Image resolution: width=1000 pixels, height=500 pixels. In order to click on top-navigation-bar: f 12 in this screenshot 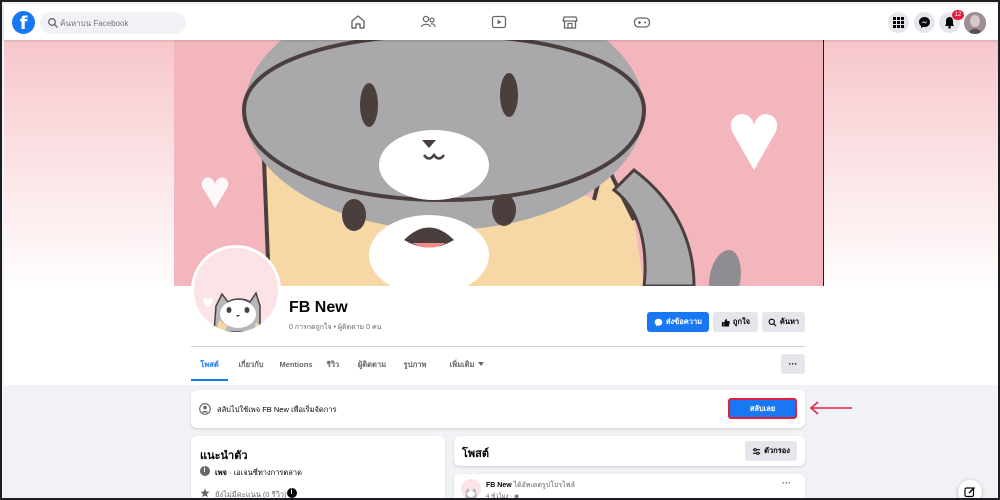, I will do `click(501, 22)`.